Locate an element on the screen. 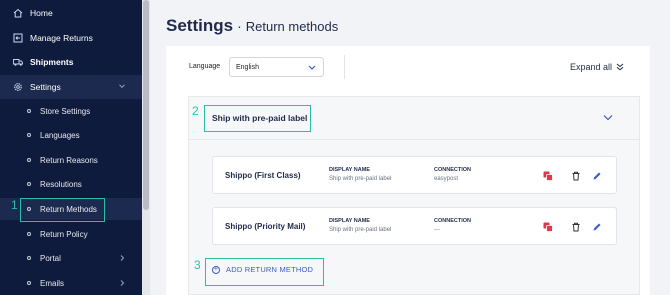  page-title-main: Settings is located at coordinates (200, 25).